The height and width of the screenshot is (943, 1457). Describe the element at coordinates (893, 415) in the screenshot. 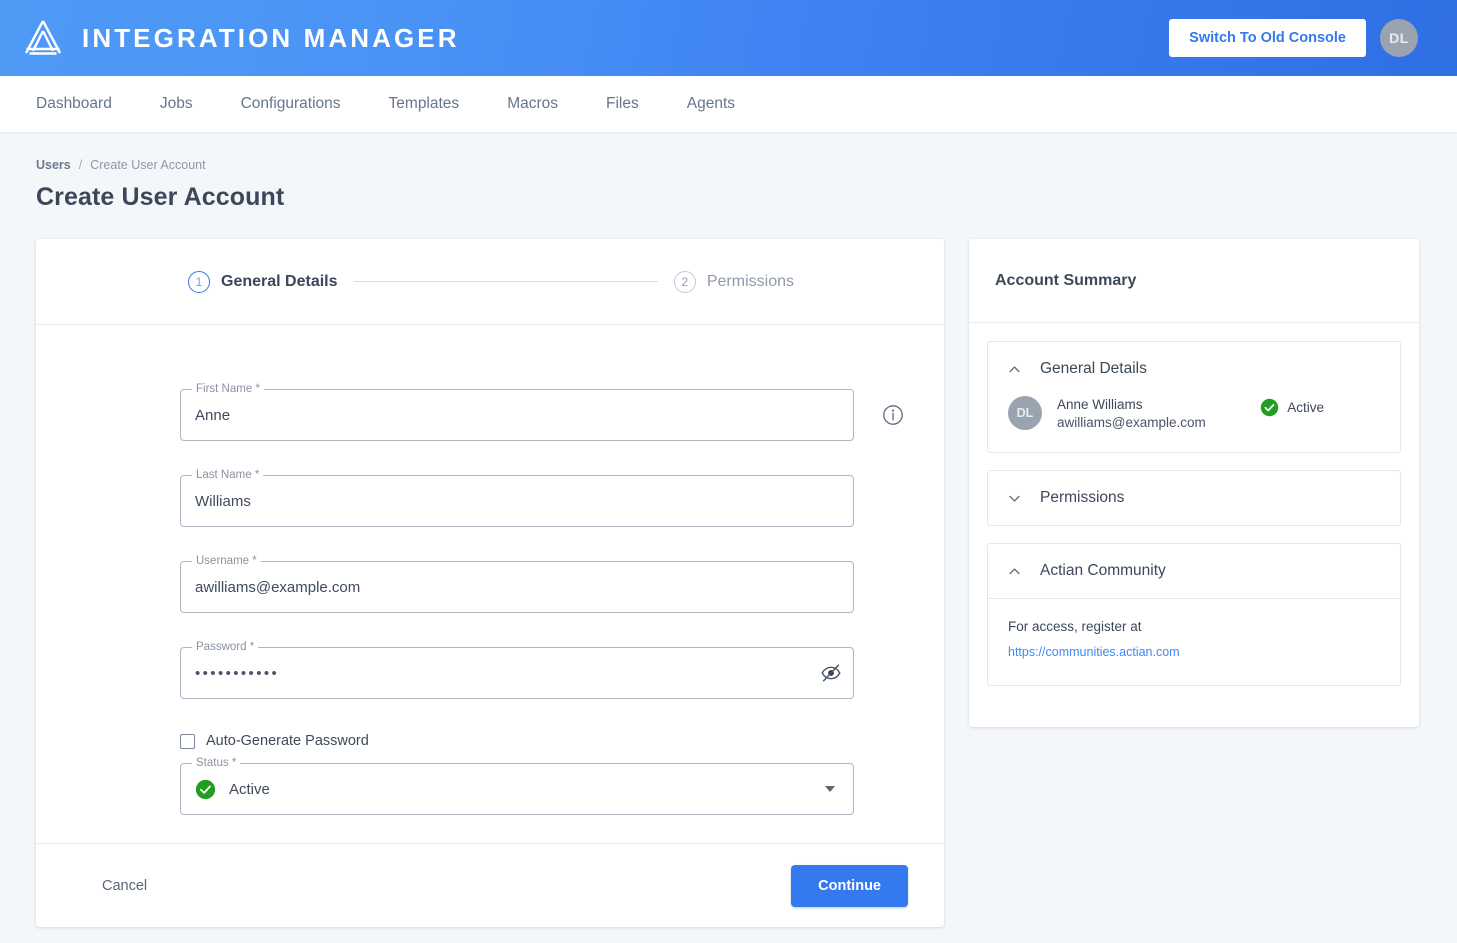

I see `info-circle-icon` at that location.